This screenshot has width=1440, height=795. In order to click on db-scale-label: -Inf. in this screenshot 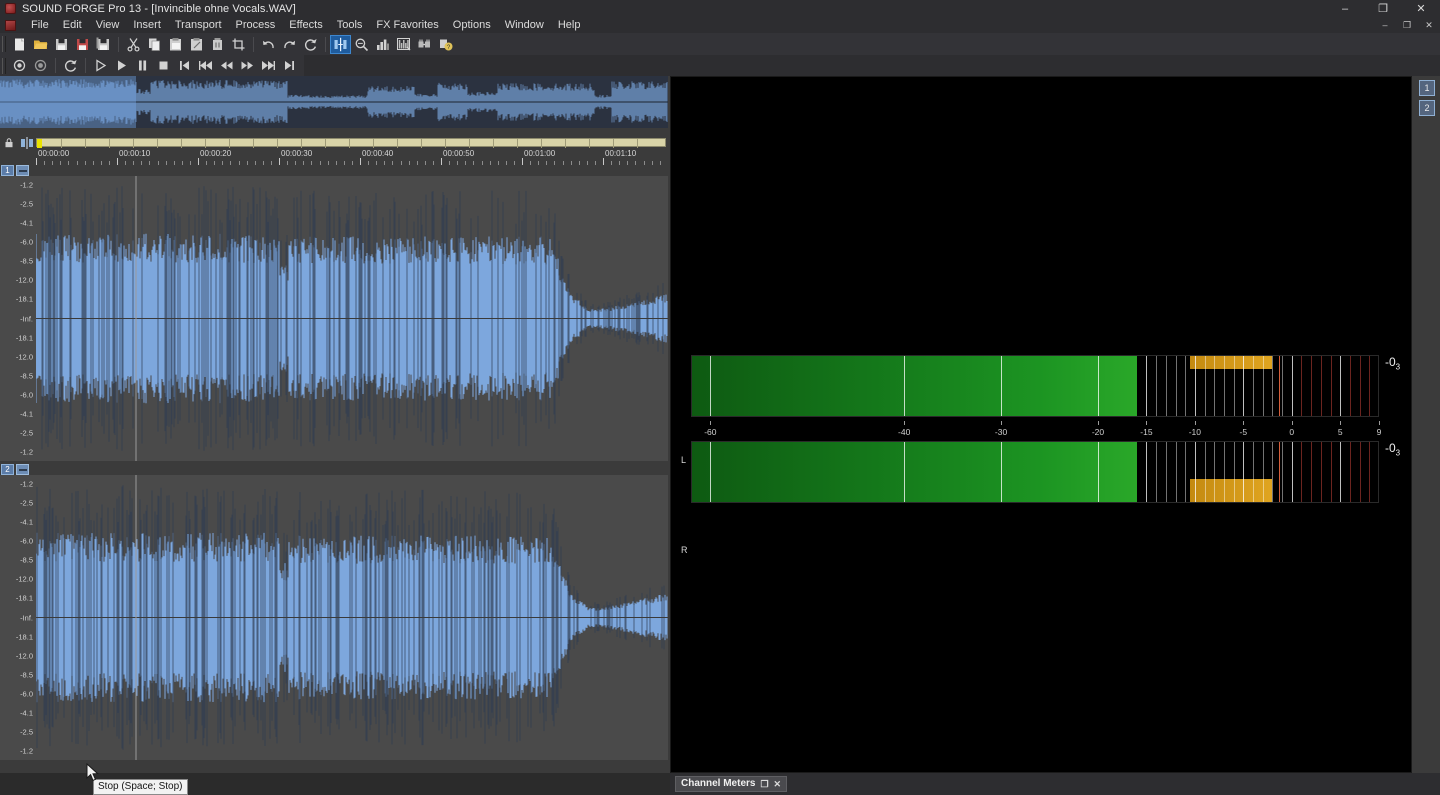, I will do `click(26, 617)`.